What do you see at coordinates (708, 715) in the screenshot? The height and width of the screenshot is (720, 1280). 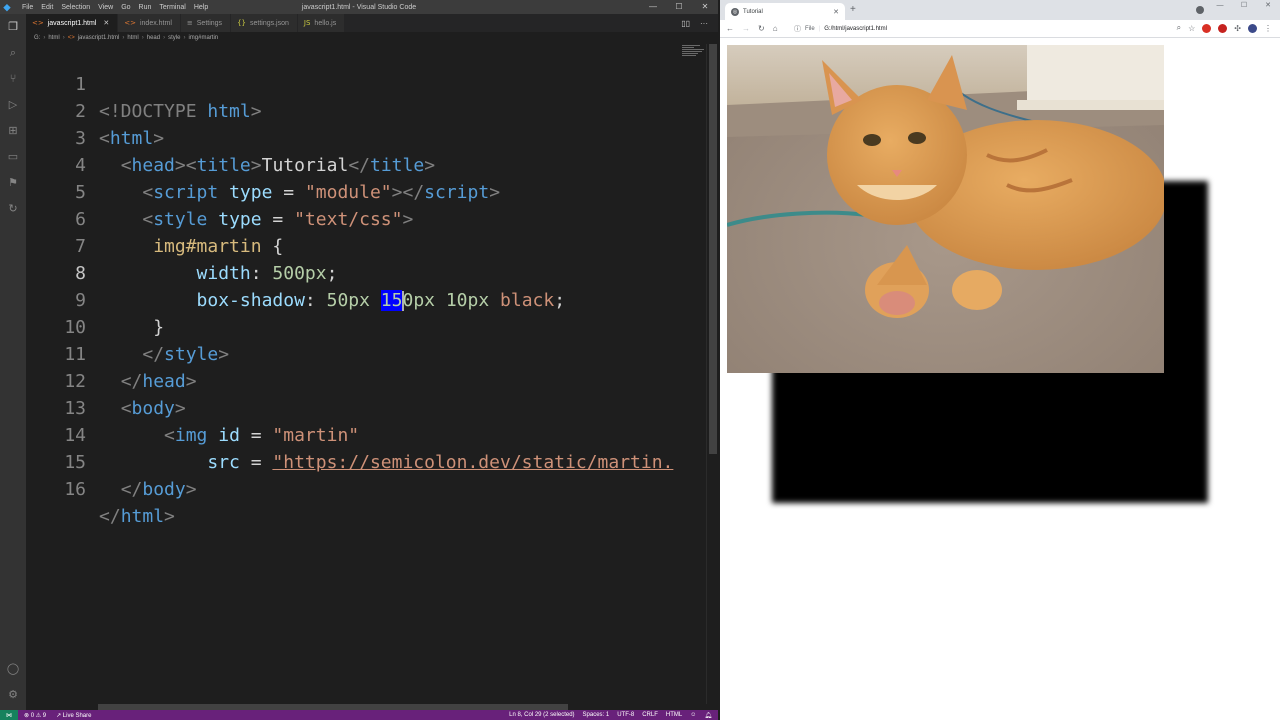 I see `notifications-bell-icon: 🔔︎` at bounding box center [708, 715].